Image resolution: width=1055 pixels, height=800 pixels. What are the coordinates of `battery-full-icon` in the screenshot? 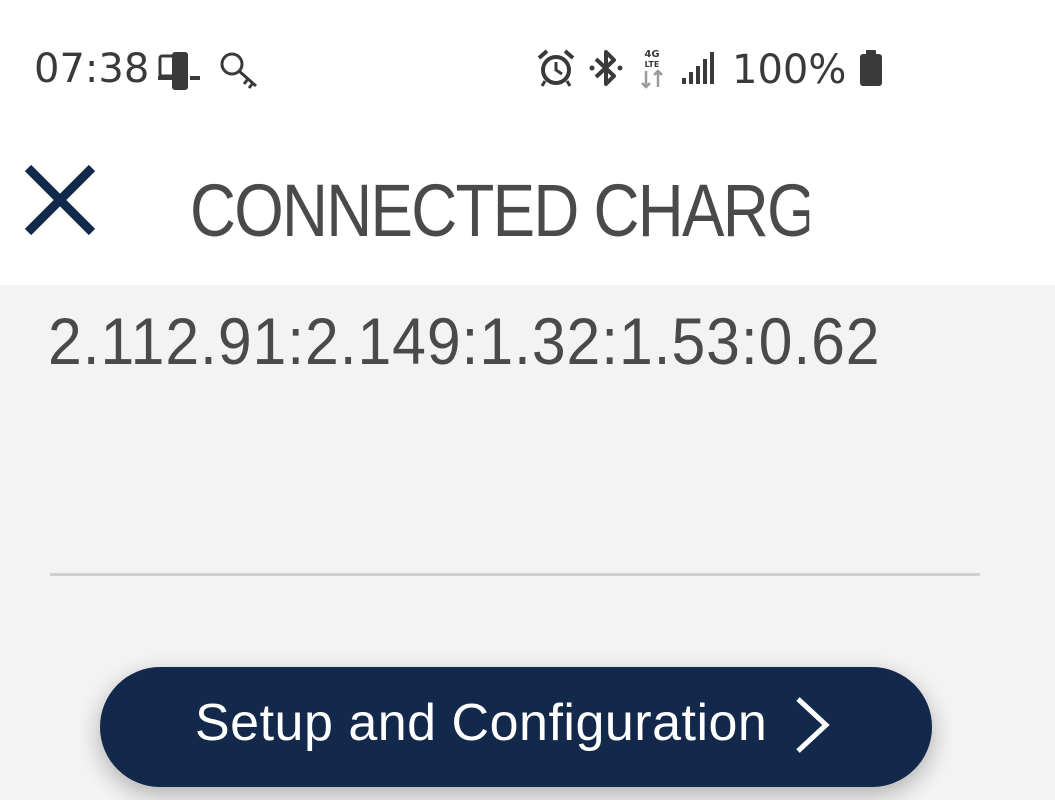 It's located at (871, 70).